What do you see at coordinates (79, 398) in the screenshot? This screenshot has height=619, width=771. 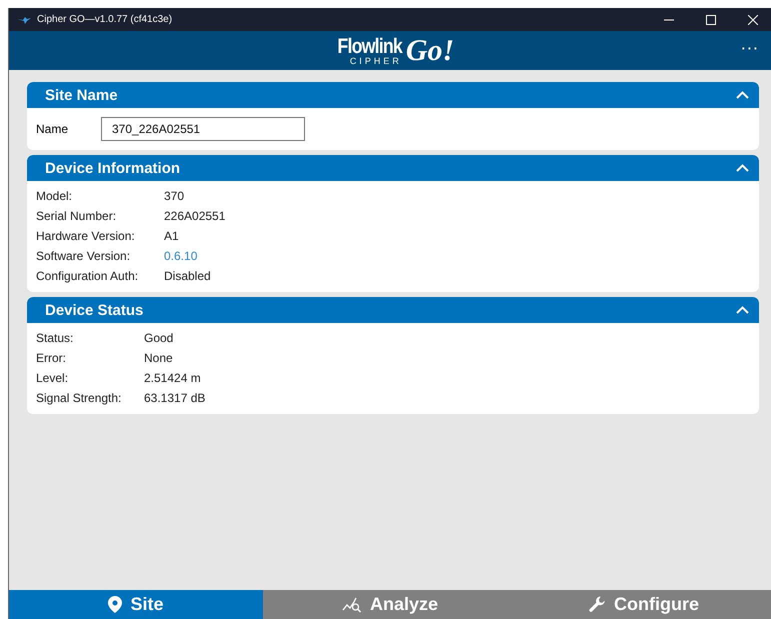 I see `field-label: Signal Strength:` at bounding box center [79, 398].